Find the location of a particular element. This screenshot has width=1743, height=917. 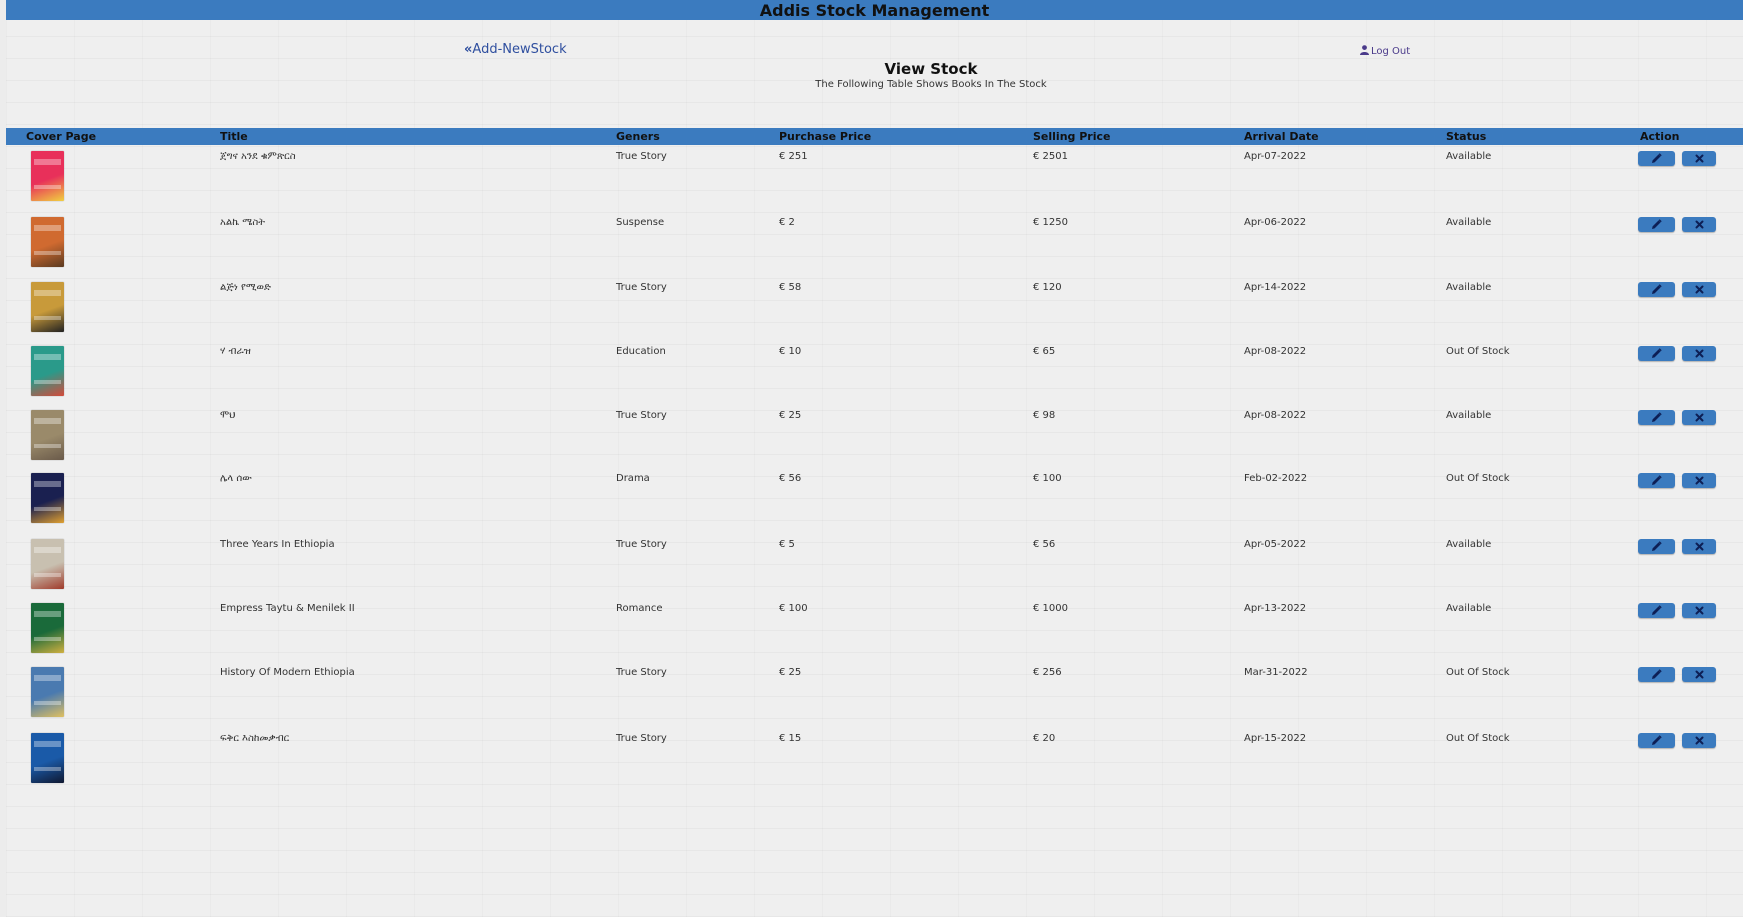

logout-label: Log Out is located at coordinates (1391, 51).